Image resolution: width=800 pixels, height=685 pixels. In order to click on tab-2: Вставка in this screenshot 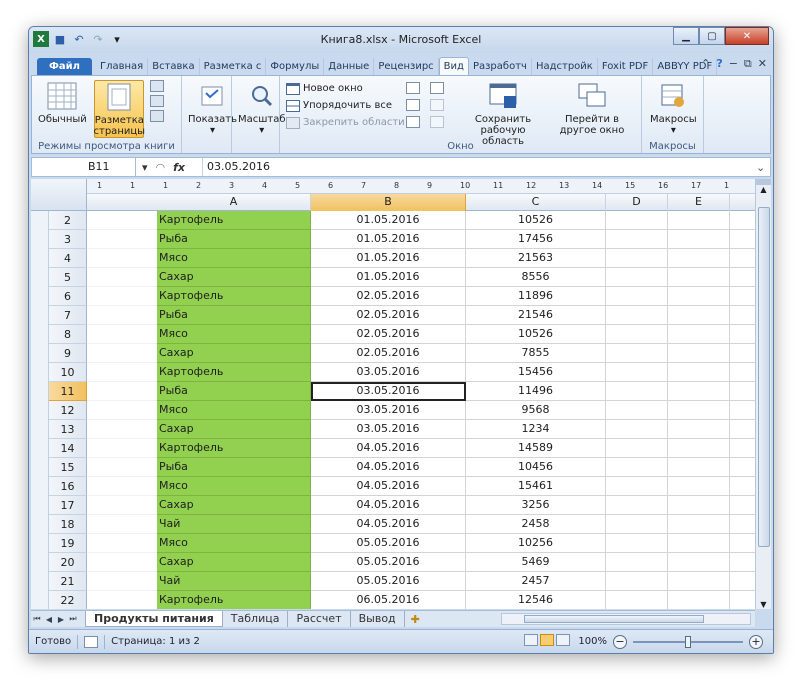, I will do `click(174, 66)`.